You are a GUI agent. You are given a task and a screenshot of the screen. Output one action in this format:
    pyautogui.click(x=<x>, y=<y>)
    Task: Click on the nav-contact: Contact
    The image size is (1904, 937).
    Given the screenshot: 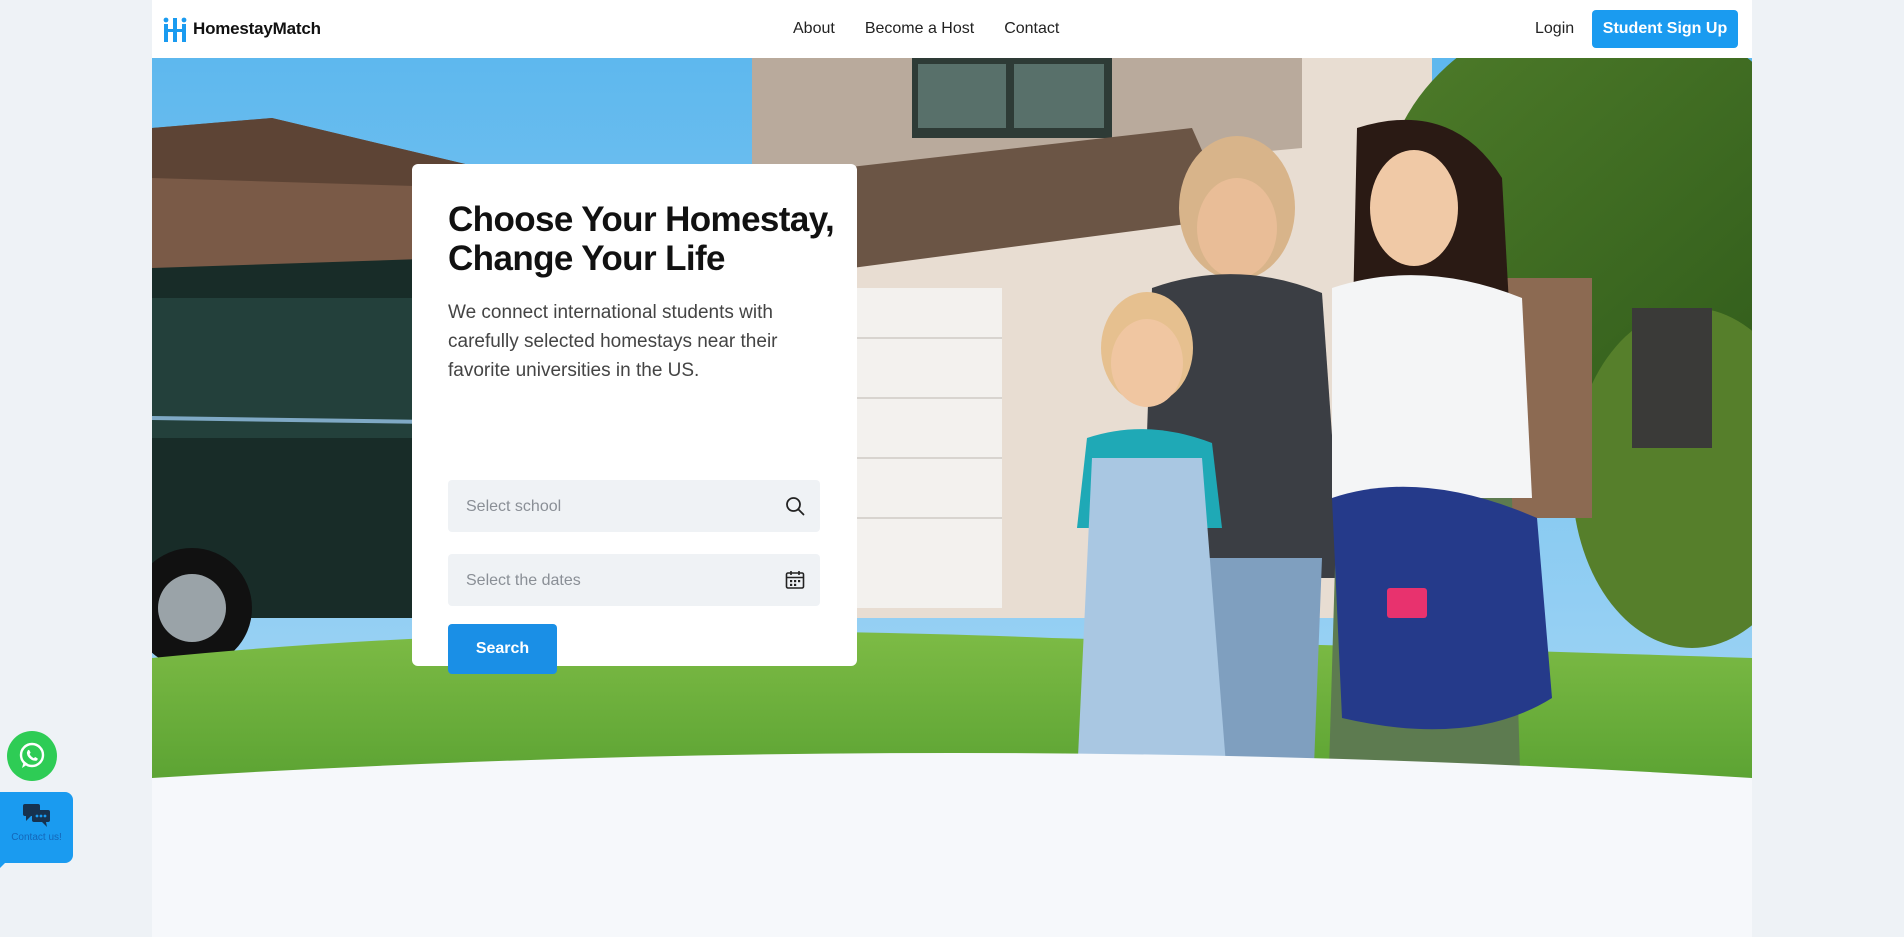 What is the action you would take?
    pyautogui.click(x=1031, y=29)
    